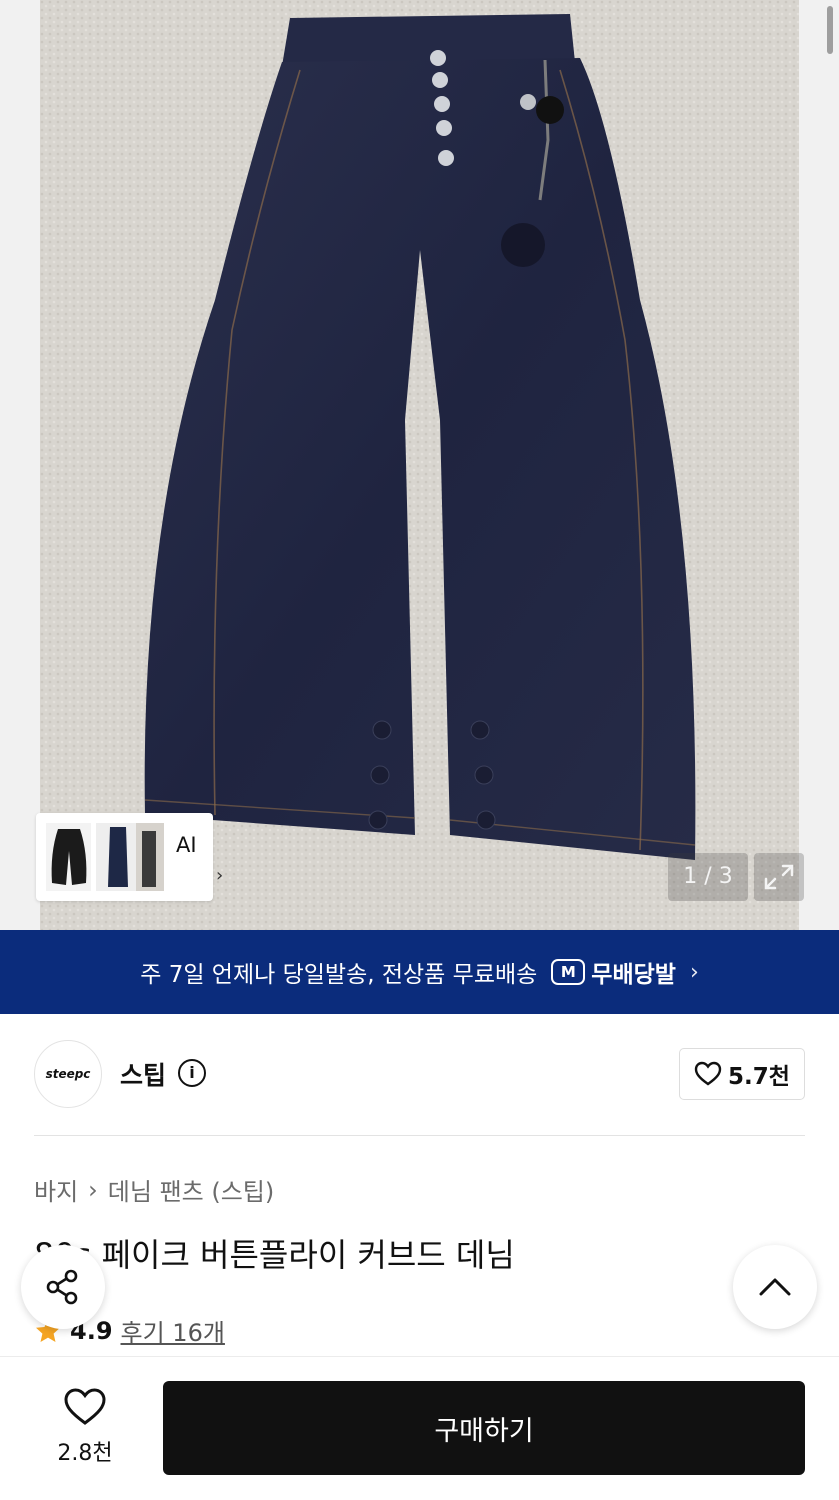 This screenshot has width=839, height=1500. I want to click on store-avatar: steepc, so click(68, 1074).